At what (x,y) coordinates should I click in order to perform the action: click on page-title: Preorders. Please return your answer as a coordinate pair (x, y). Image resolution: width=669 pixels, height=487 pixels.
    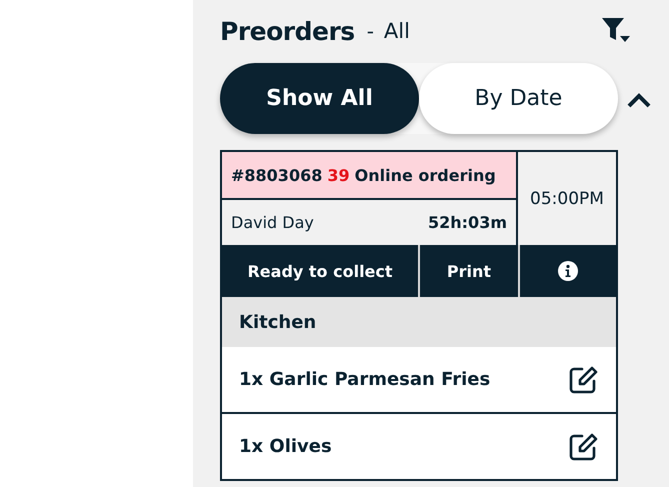
    Looking at the image, I should click on (287, 31).